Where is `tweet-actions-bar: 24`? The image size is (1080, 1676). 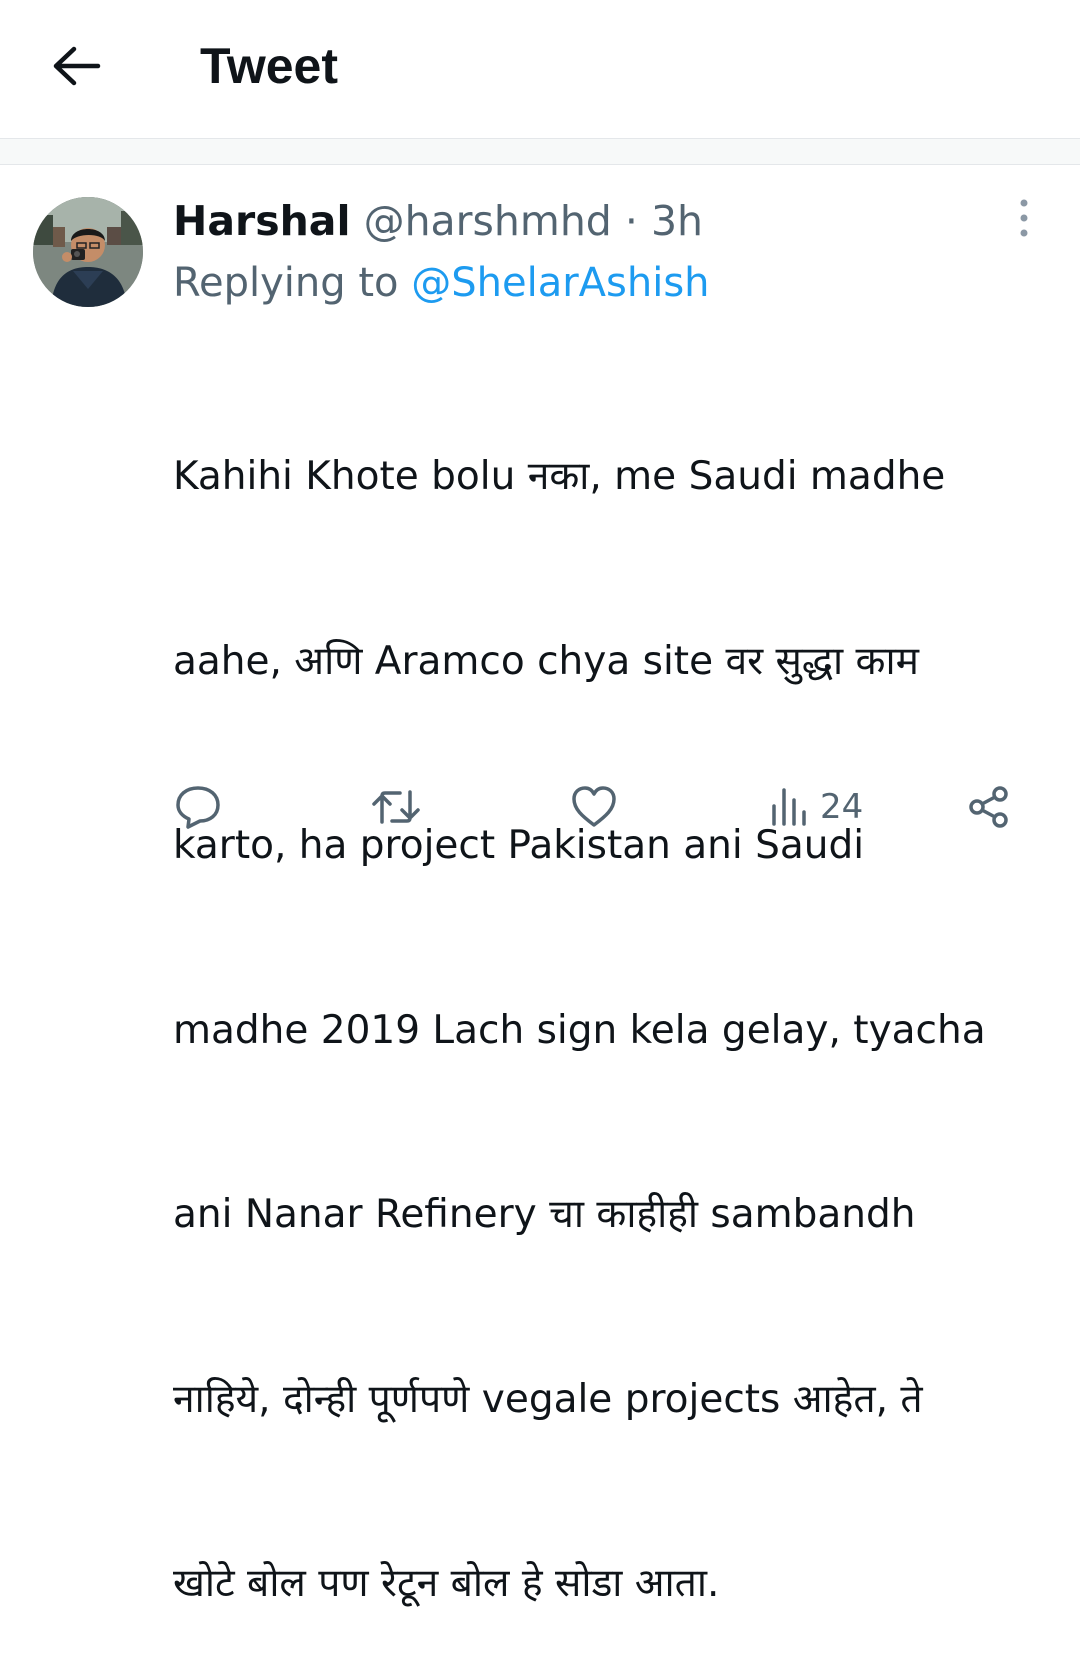
tweet-actions-bar: 24 is located at coordinates (540, 807).